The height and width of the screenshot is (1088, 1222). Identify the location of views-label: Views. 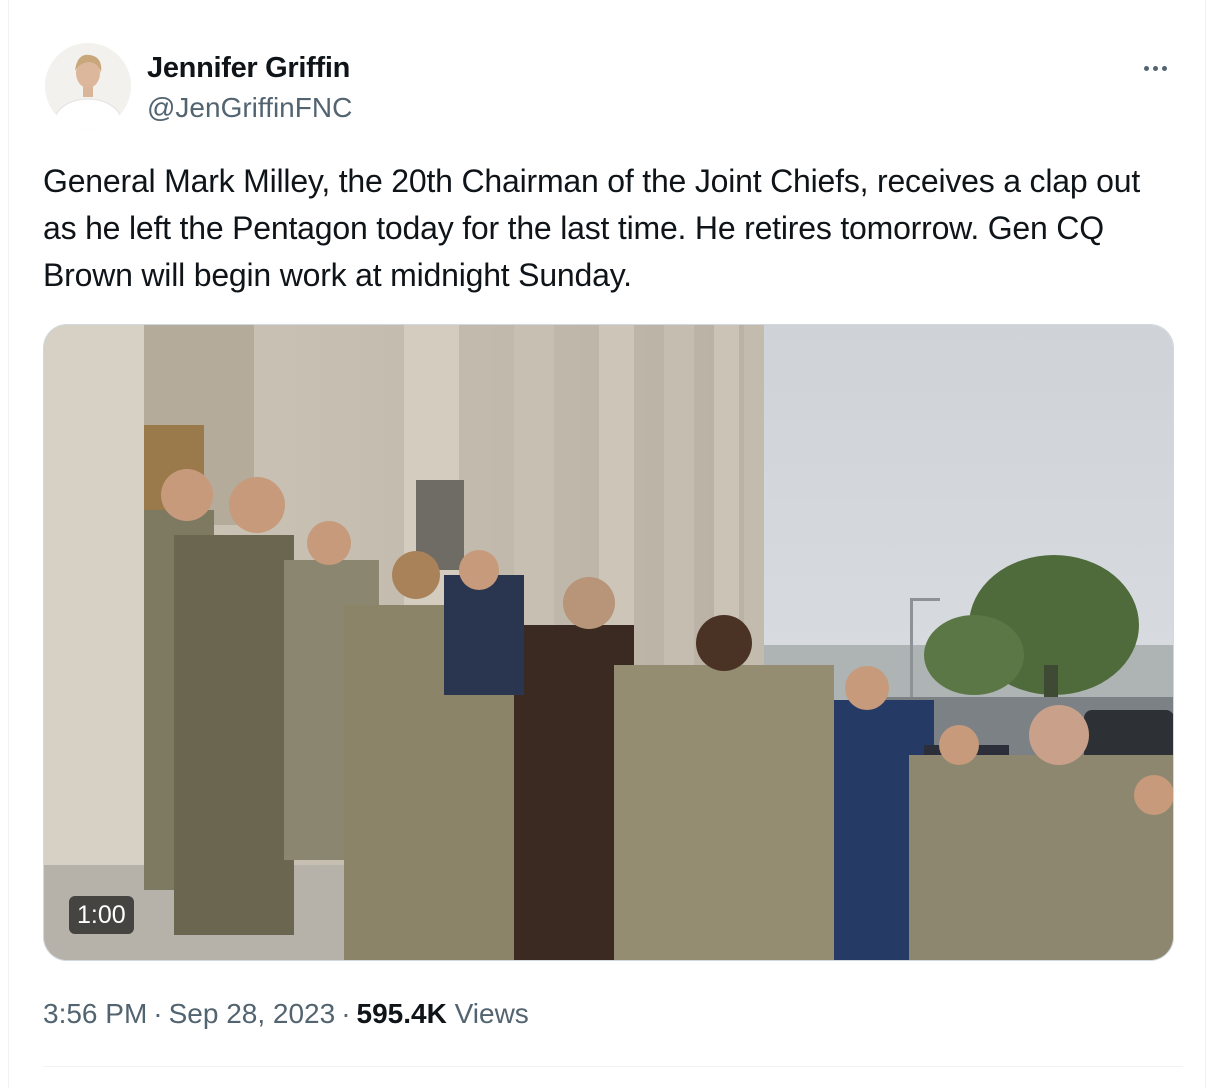
(491, 1013).